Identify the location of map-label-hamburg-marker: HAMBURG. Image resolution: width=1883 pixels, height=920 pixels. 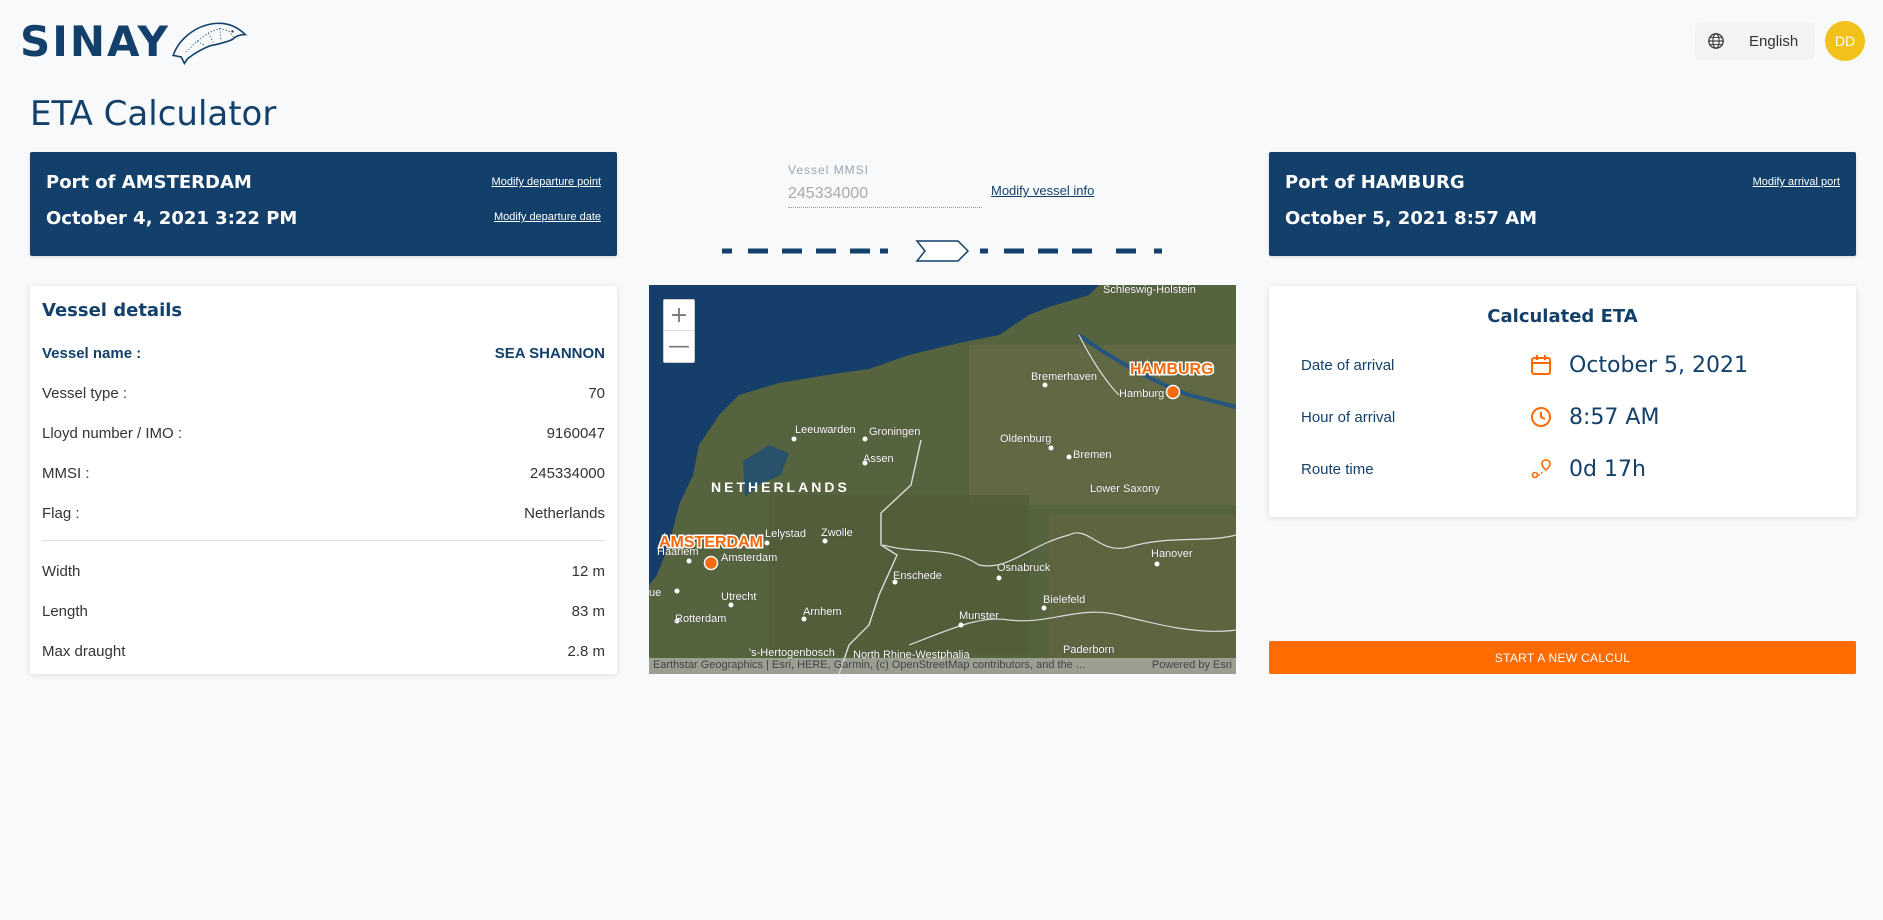
(1172, 369).